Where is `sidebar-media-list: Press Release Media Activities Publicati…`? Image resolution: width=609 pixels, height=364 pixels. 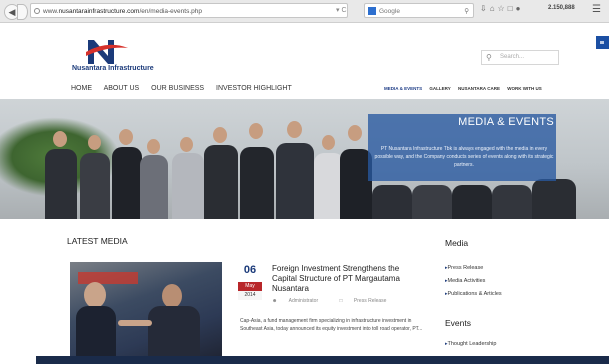 sidebar-media-list: Press Release Media Activities Publicati… is located at coordinates (473, 281).